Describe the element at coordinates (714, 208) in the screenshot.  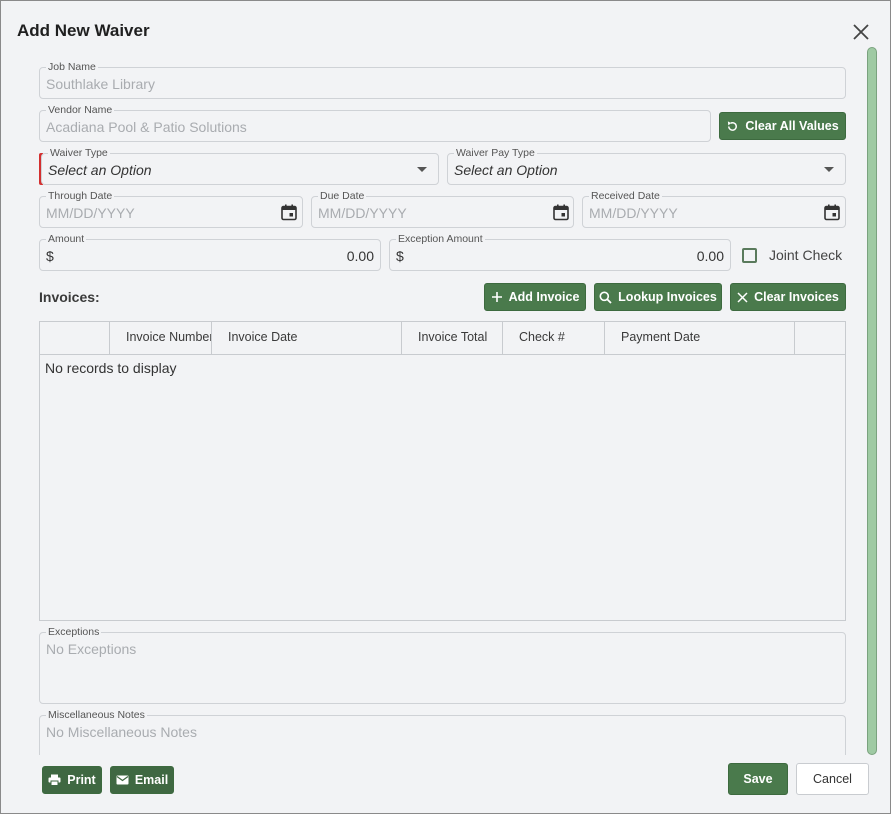
I see `received-date-field: Received Date MM/DD/YYYY` at that location.